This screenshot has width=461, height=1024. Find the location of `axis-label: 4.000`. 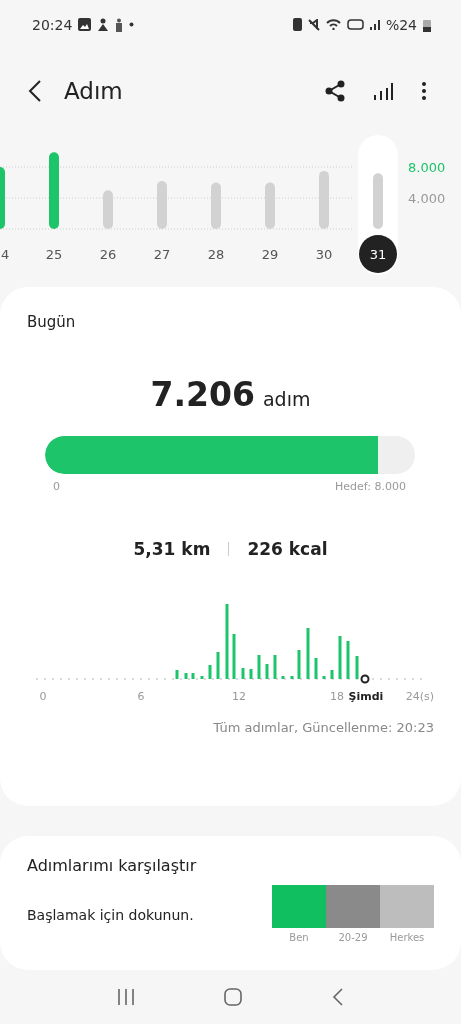

axis-label: 4.000 is located at coordinates (427, 198).